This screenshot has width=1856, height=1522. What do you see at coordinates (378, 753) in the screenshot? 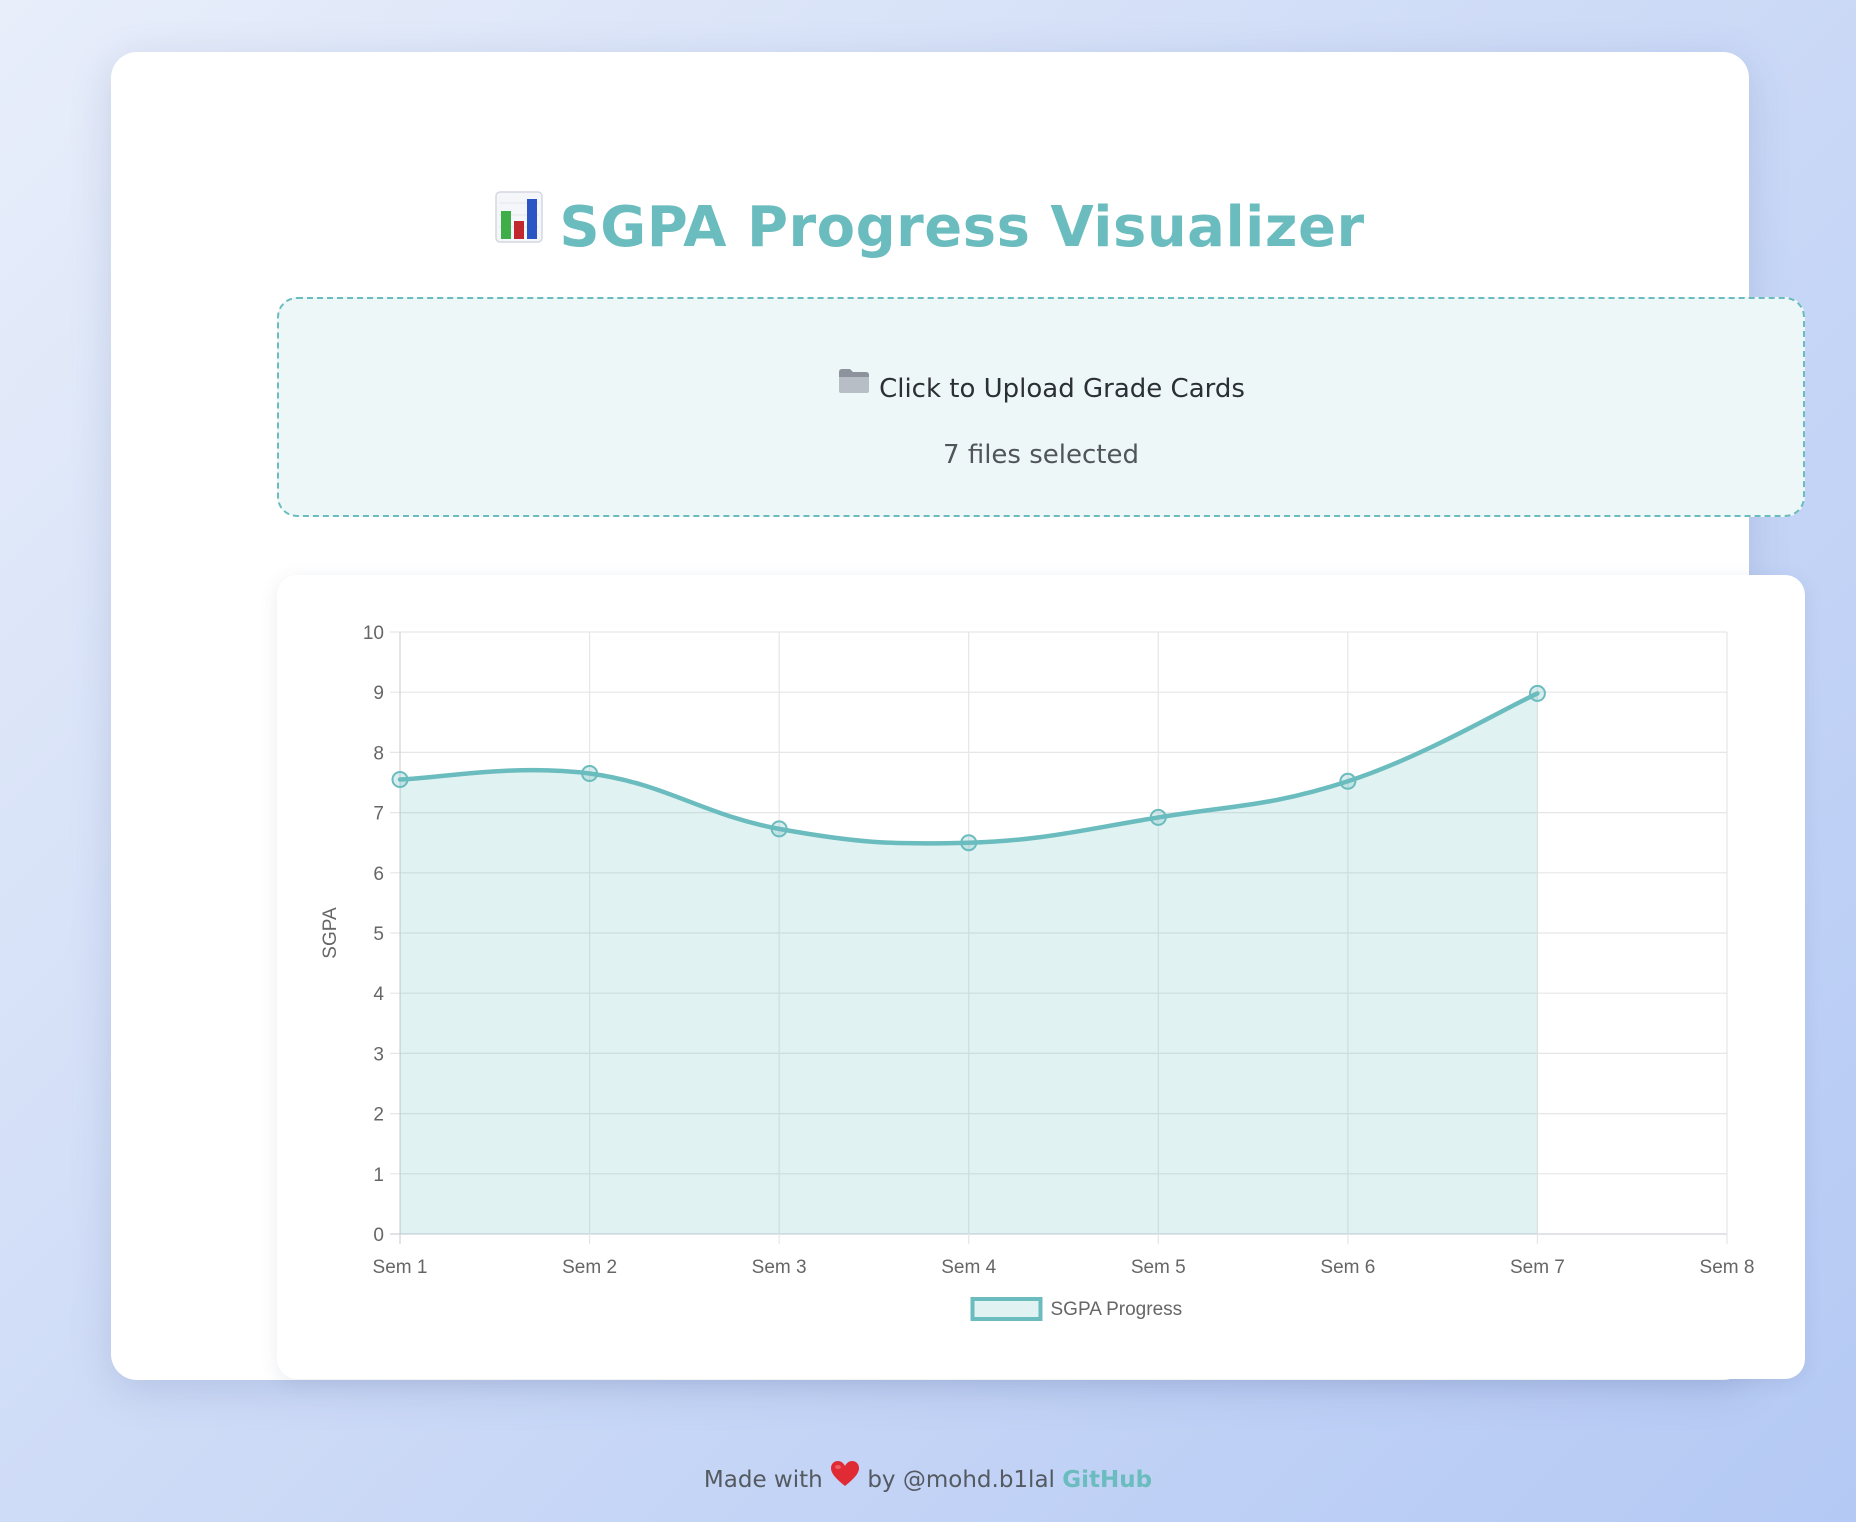
I see `y-tick-label: 8` at bounding box center [378, 753].